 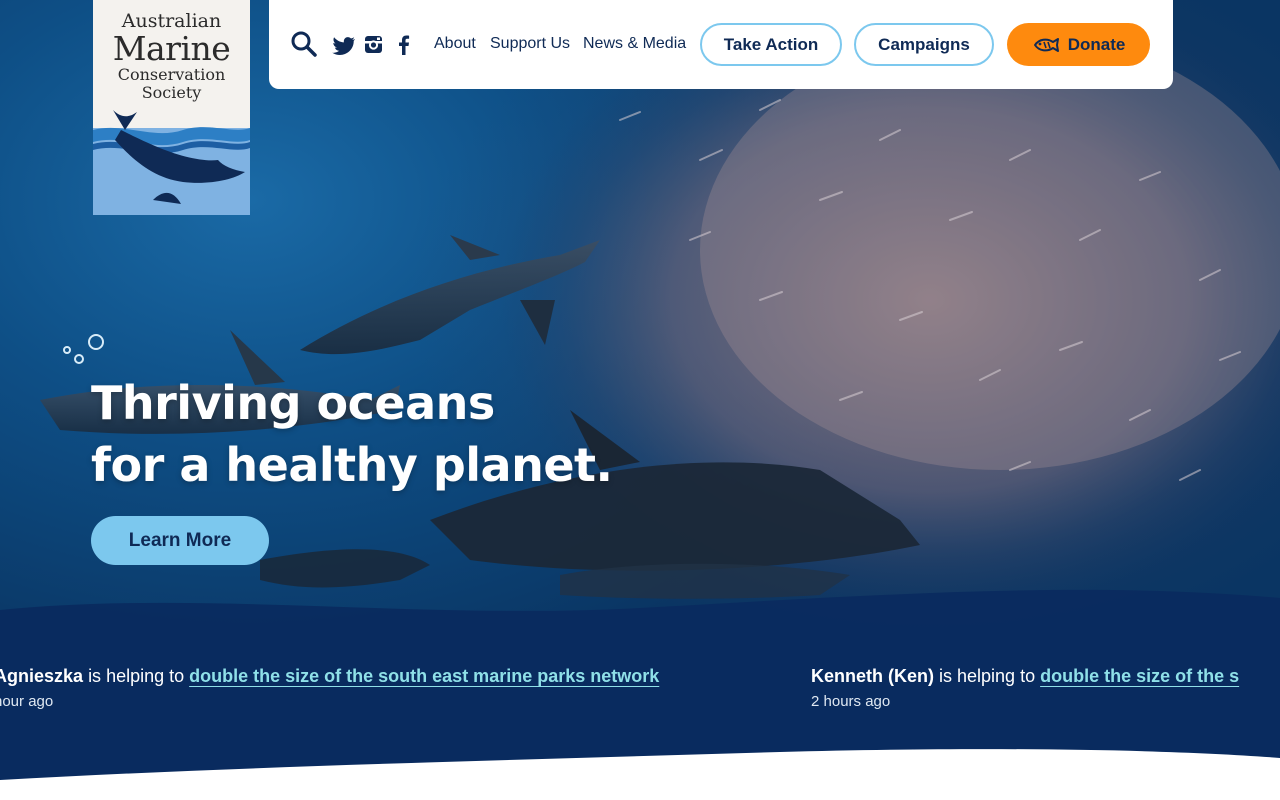 I want to click on learn-more-button: Learn More, so click(x=180, y=540).